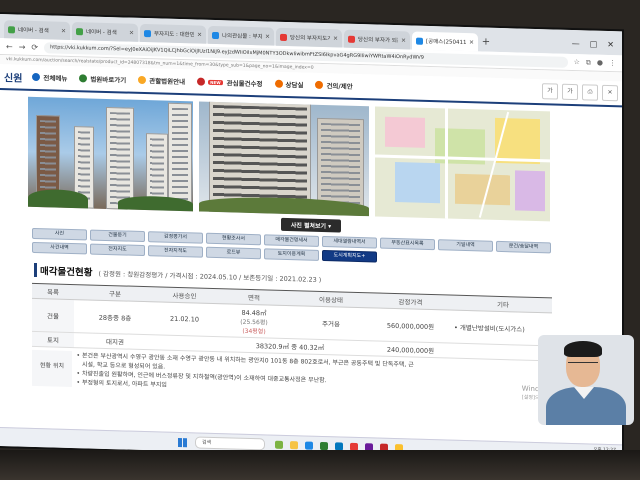 The width and height of the screenshot is (640, 480). I want to click on app-icon, so click(279, 444).